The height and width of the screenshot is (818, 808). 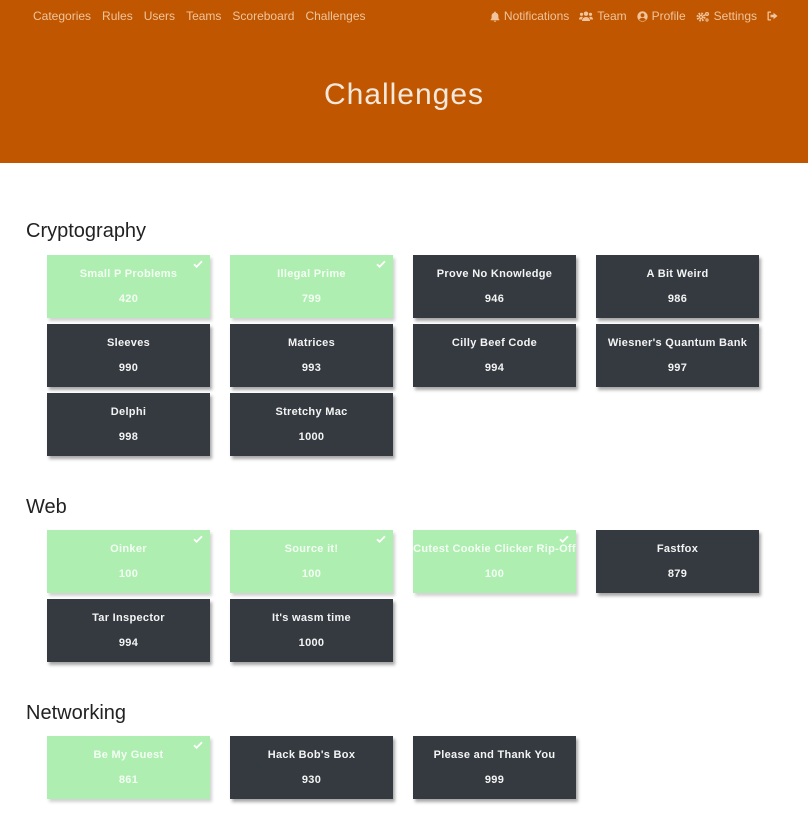 I want to click on nav-settings: Settings, so click(x=726, y=16).